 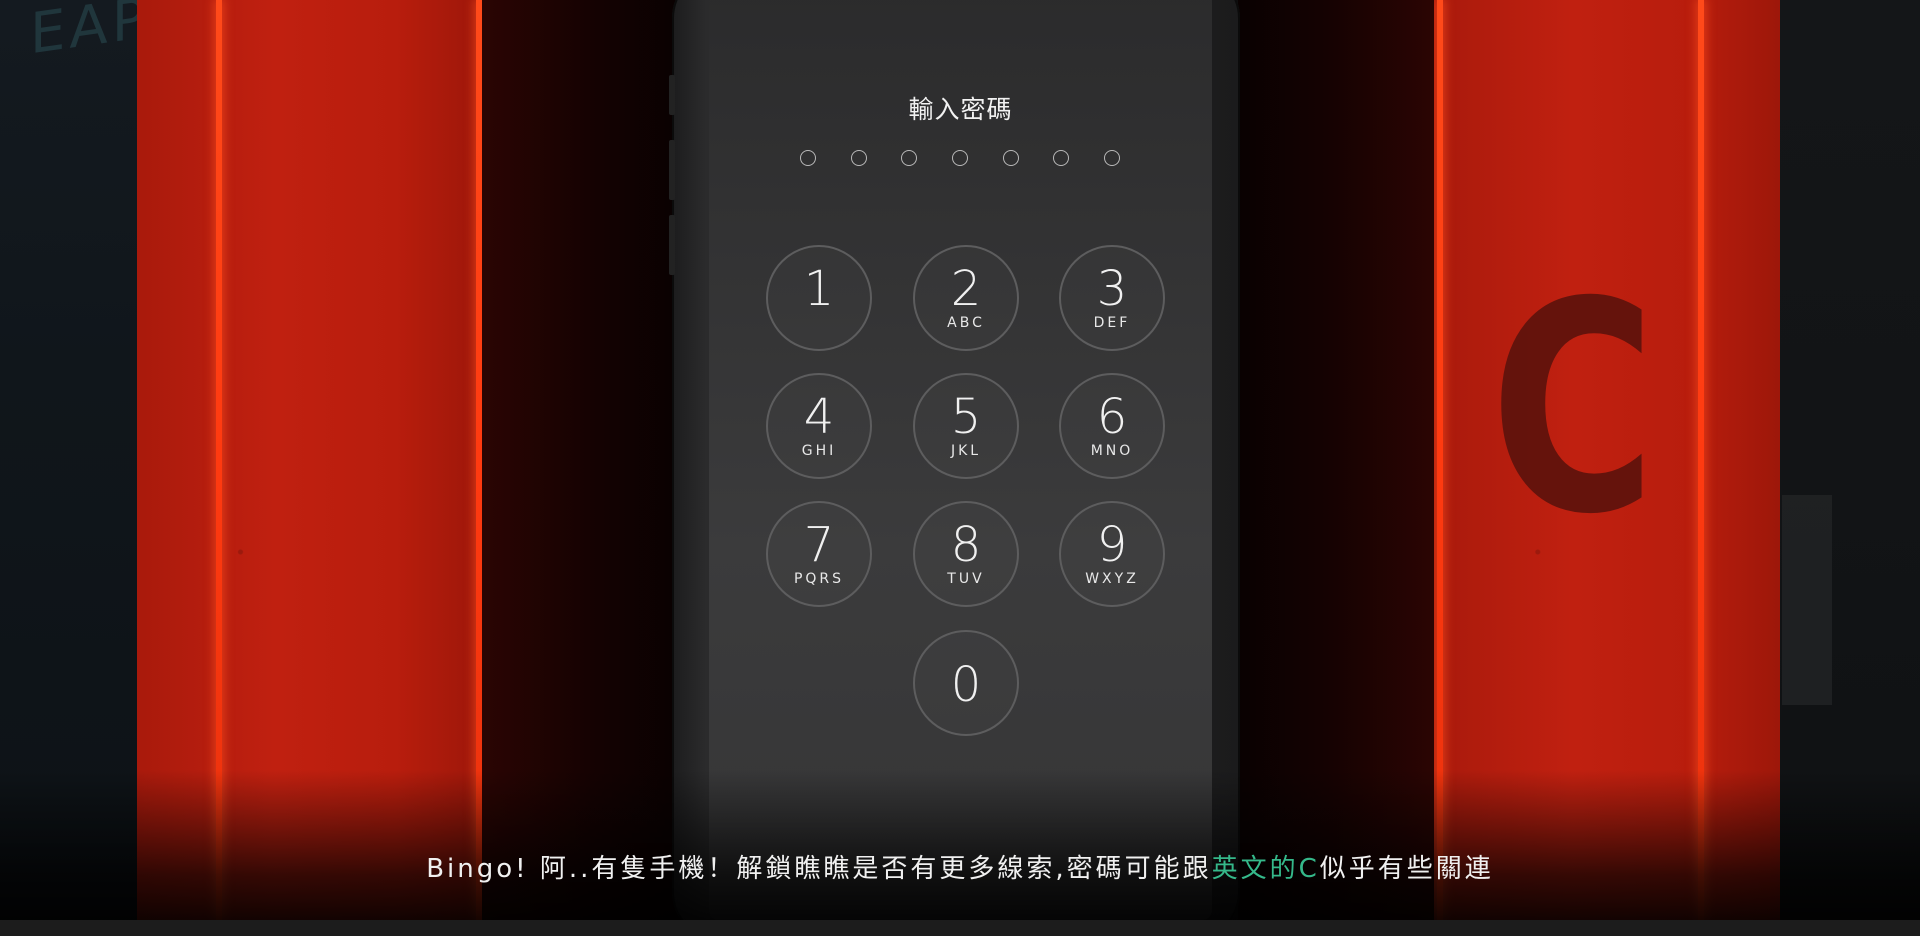 What do you see at coordinates (1265, 869) in the screenshot?
I see `subtitle-highlight: 英文的C` at bounding box center [1265, 869].